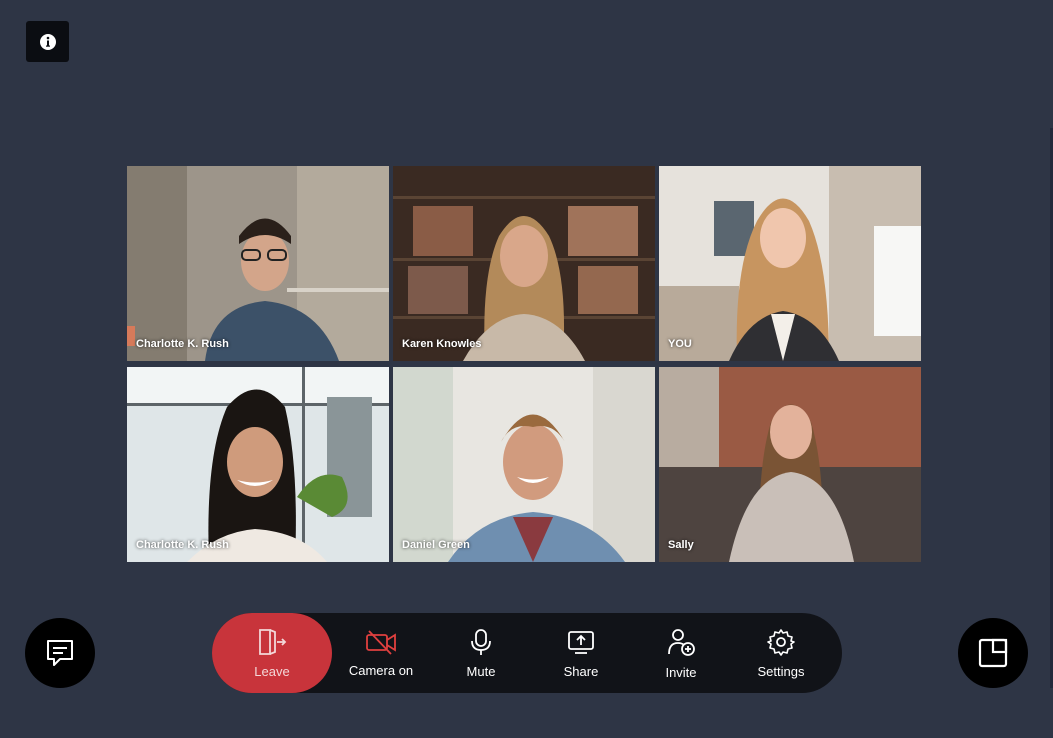  I want to click on gear-icon, so click(781, 642).